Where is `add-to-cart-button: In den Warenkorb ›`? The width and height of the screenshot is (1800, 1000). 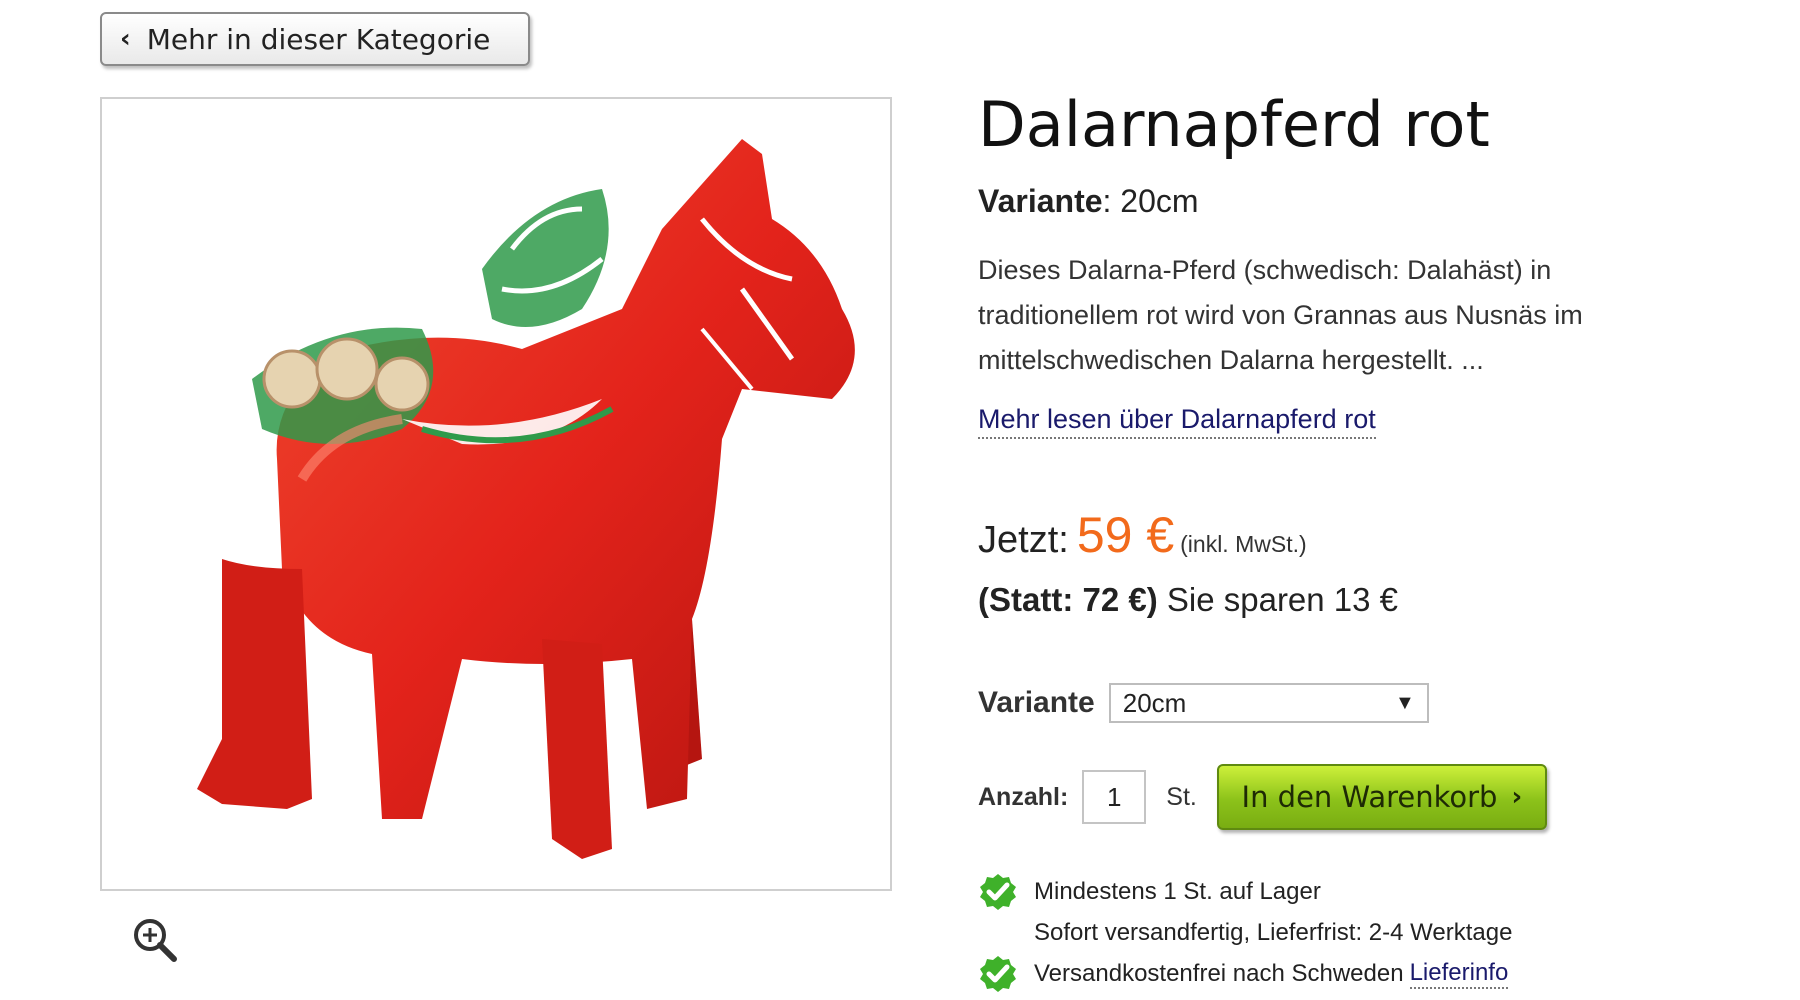
add-to-cart-button: In den Warenkorb › is located at coordinates (1381, 797).